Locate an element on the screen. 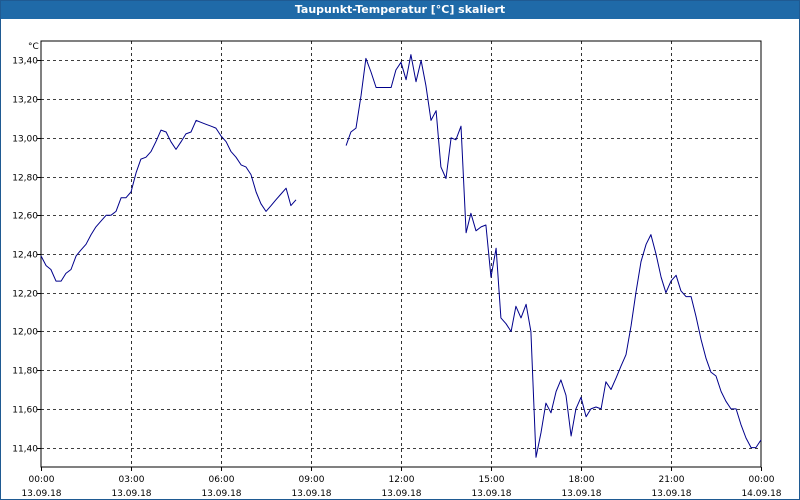  y-axis-unit-label: °C is located at coordinates (33, 47).